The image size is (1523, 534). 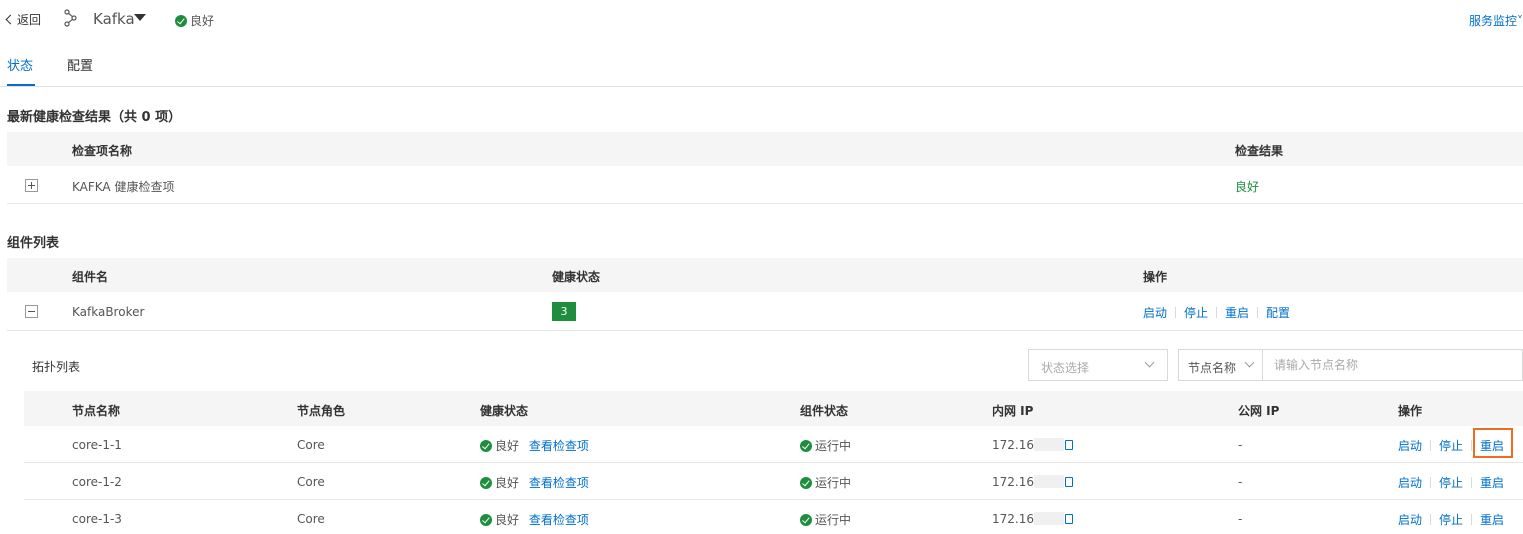 I want to click on table-row: KAFKA 健康检查项 良好, so click(x=765, y=185).